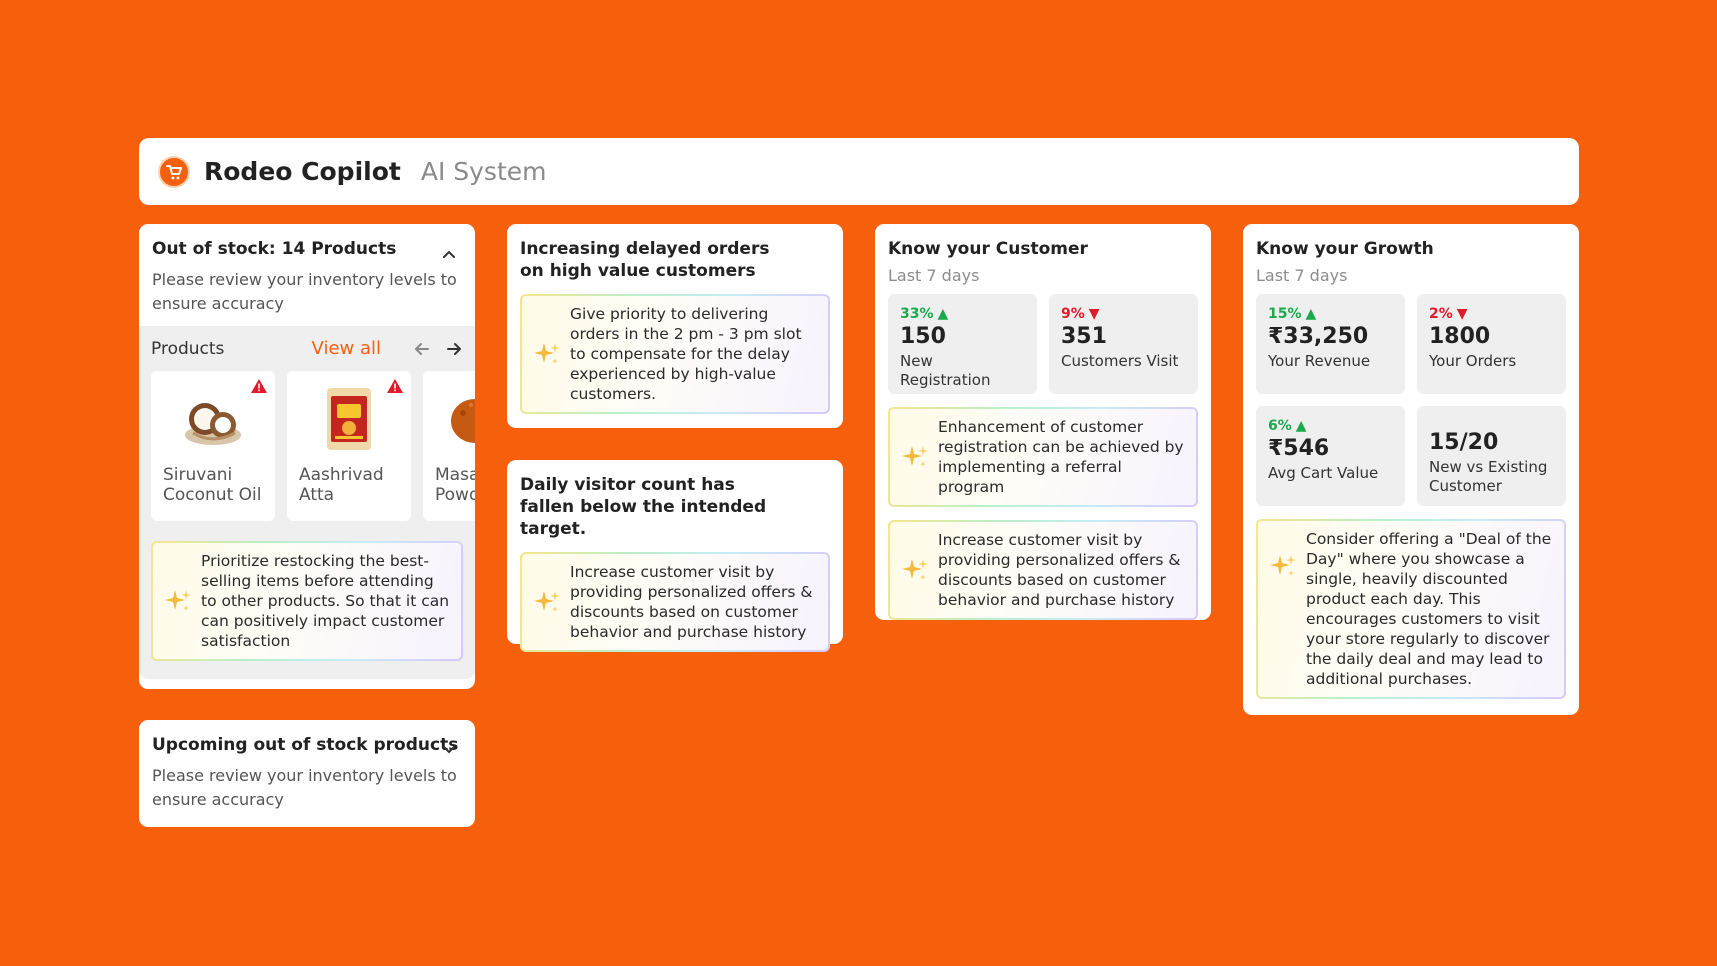 This screenshot has height=966, width=1717. I want to click on stat-label: New Registration, so click(945, 370).